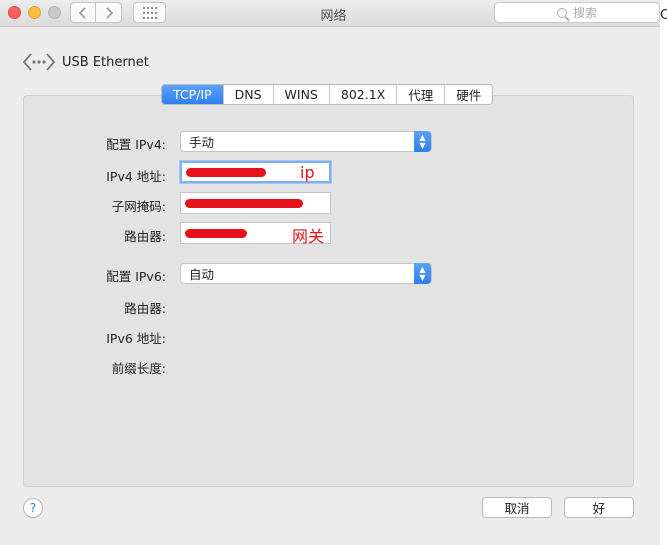 Image resolution: width=667 pixels, height=545 pixels. I want to click on subnet-mask-label: 子网掩码:, so click(138, 206).